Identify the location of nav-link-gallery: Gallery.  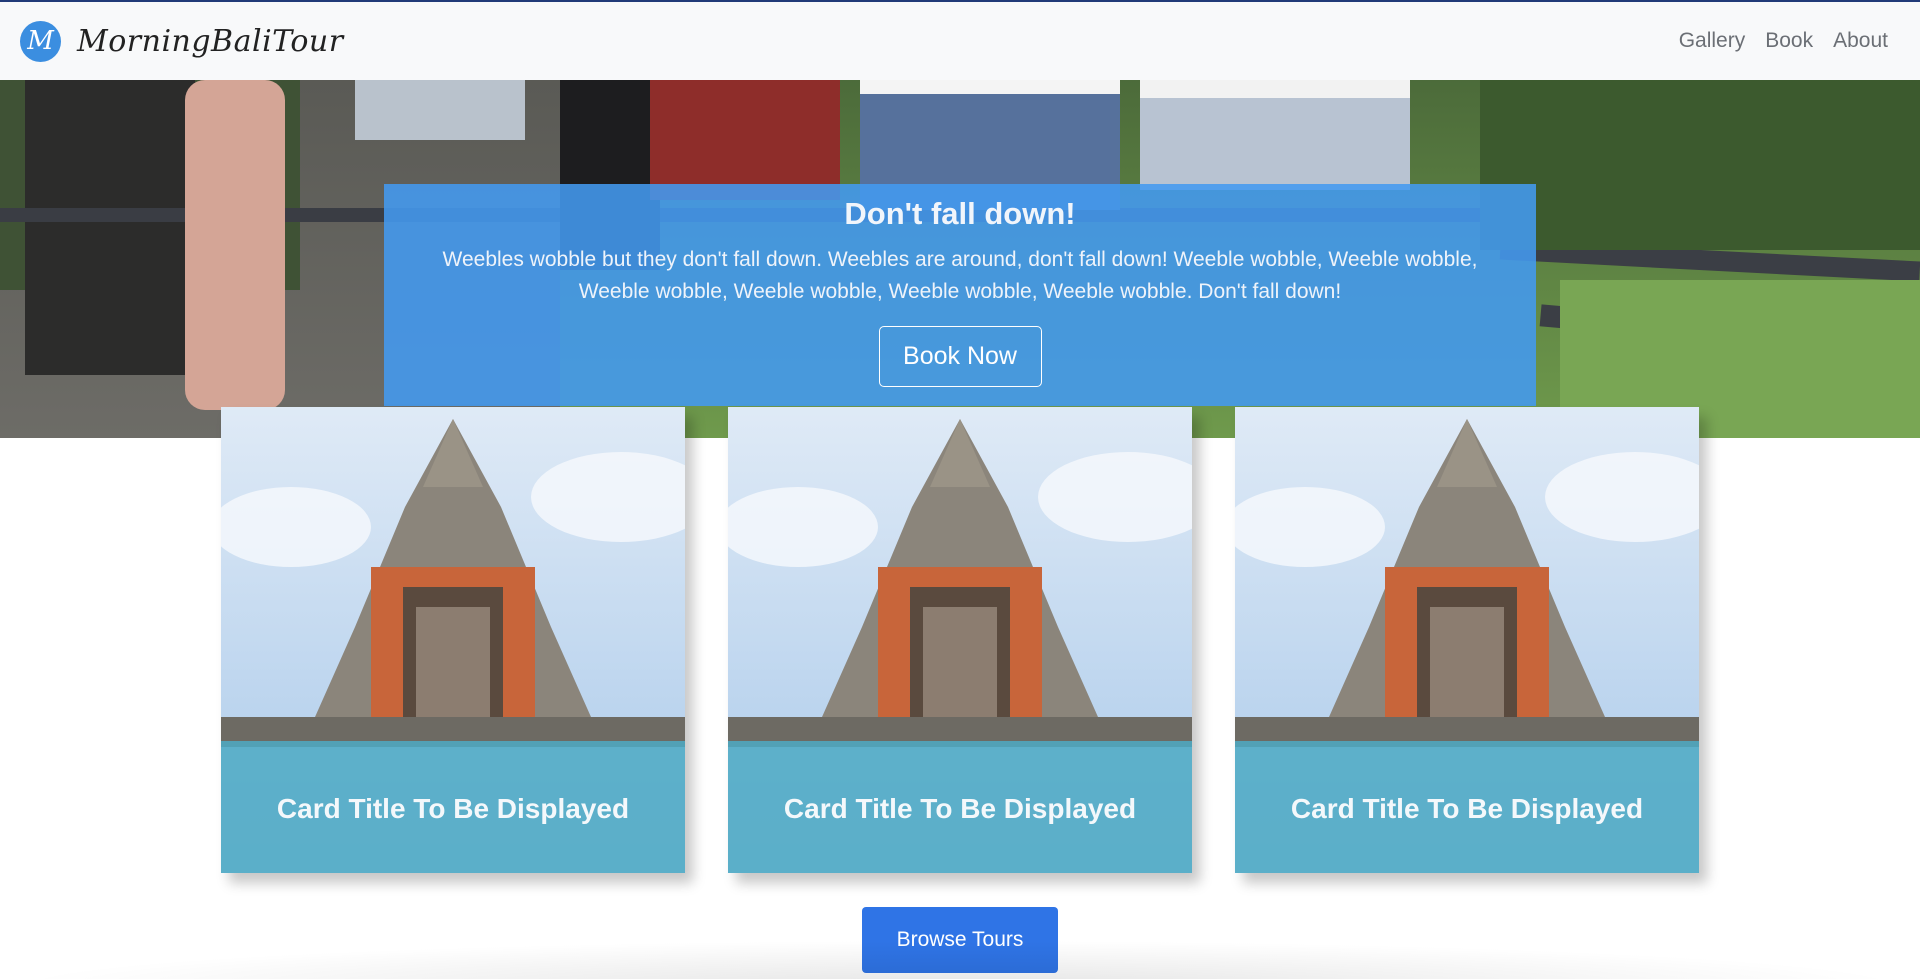
(1712, 41).